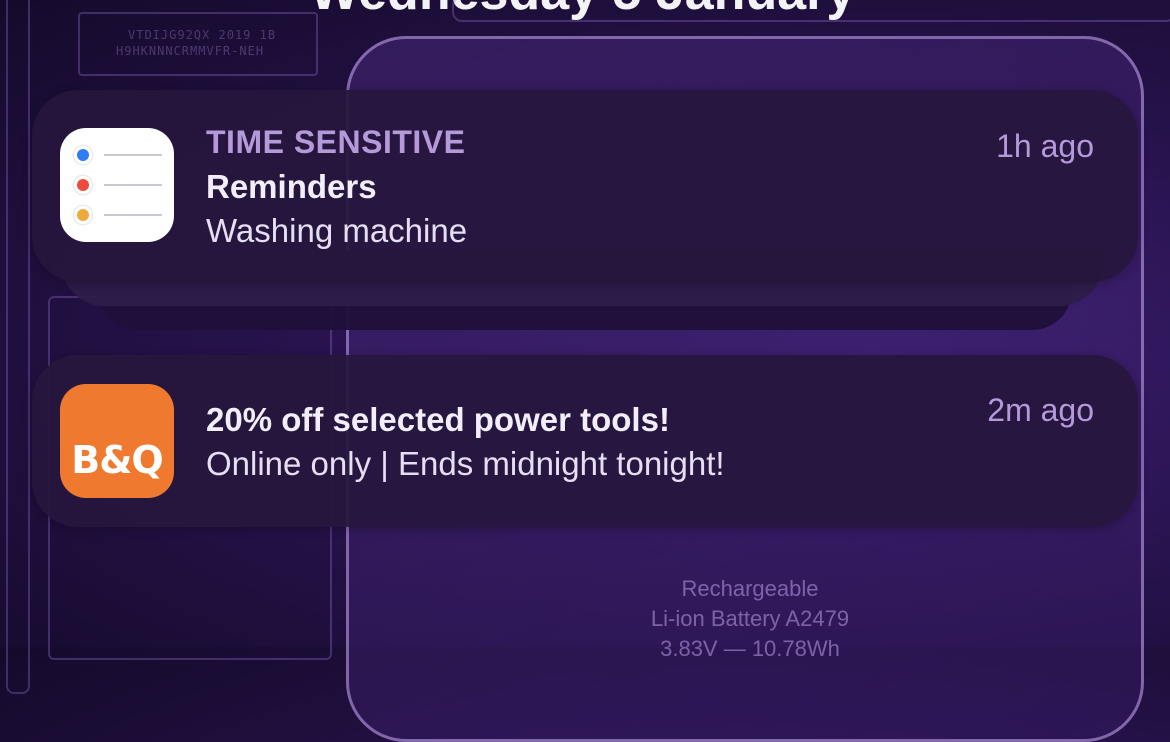  Describe the element at coordinates (18, 347) in the screenshot. I see `wallpaper-frame-edge` at that location.